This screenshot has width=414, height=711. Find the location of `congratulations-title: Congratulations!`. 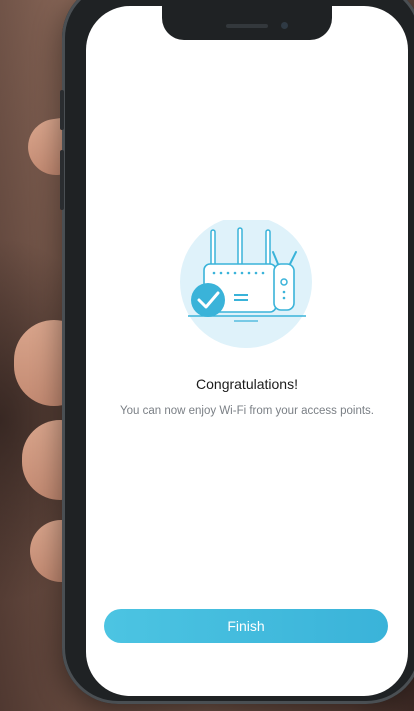

congratulations-title: Congratulations! is located at coordinates (247, 384).